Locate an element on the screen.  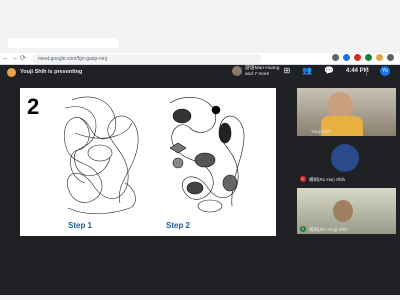
nav-buttons: ←→⟳ is located at coordinates (15, 58).